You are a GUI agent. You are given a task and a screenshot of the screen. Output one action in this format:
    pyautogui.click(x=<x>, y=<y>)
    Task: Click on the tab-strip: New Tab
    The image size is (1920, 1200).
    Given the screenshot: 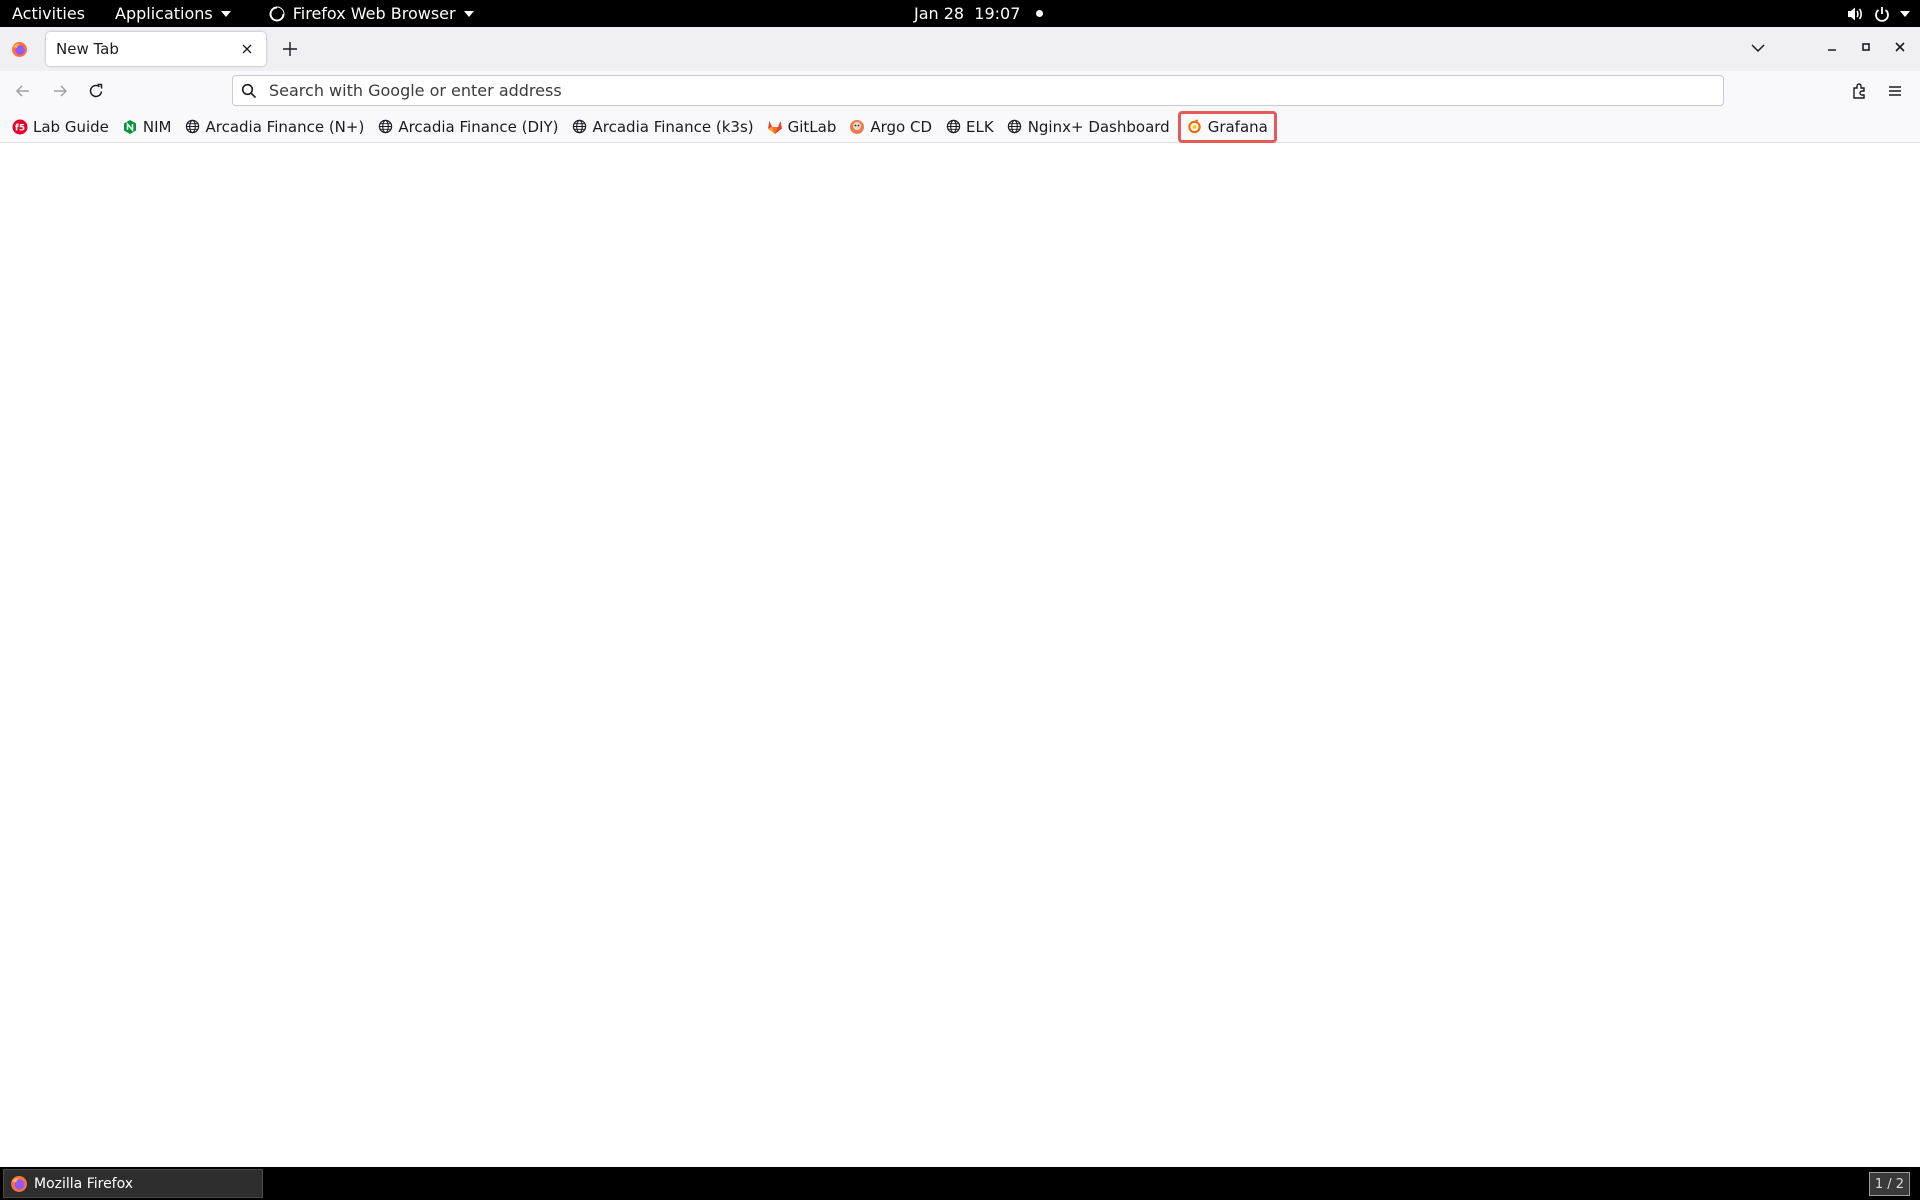 What is the action you would take?
    pyautogui.click(x=960, y=49)
    